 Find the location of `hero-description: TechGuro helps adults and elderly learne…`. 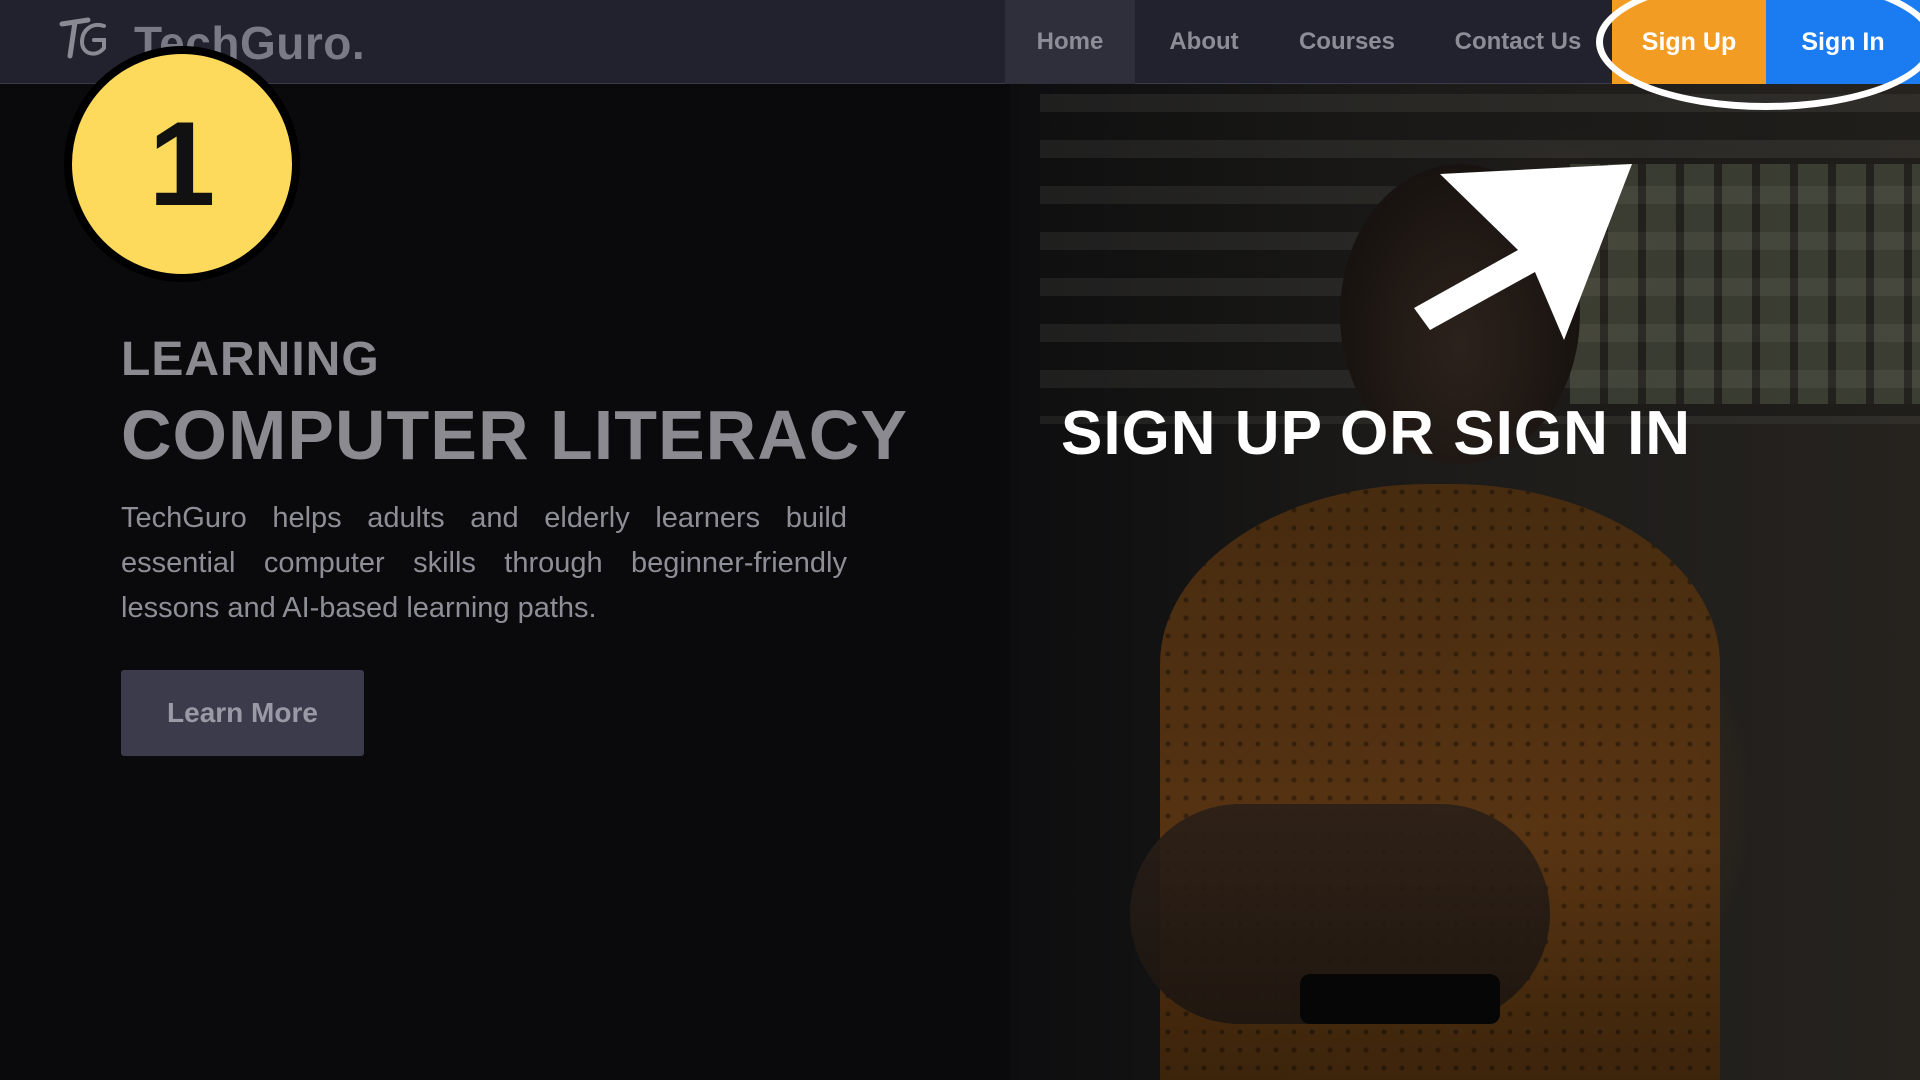

hero-description: TechGuro helps adults and elderly learne… is located at coordinates (484, 563).